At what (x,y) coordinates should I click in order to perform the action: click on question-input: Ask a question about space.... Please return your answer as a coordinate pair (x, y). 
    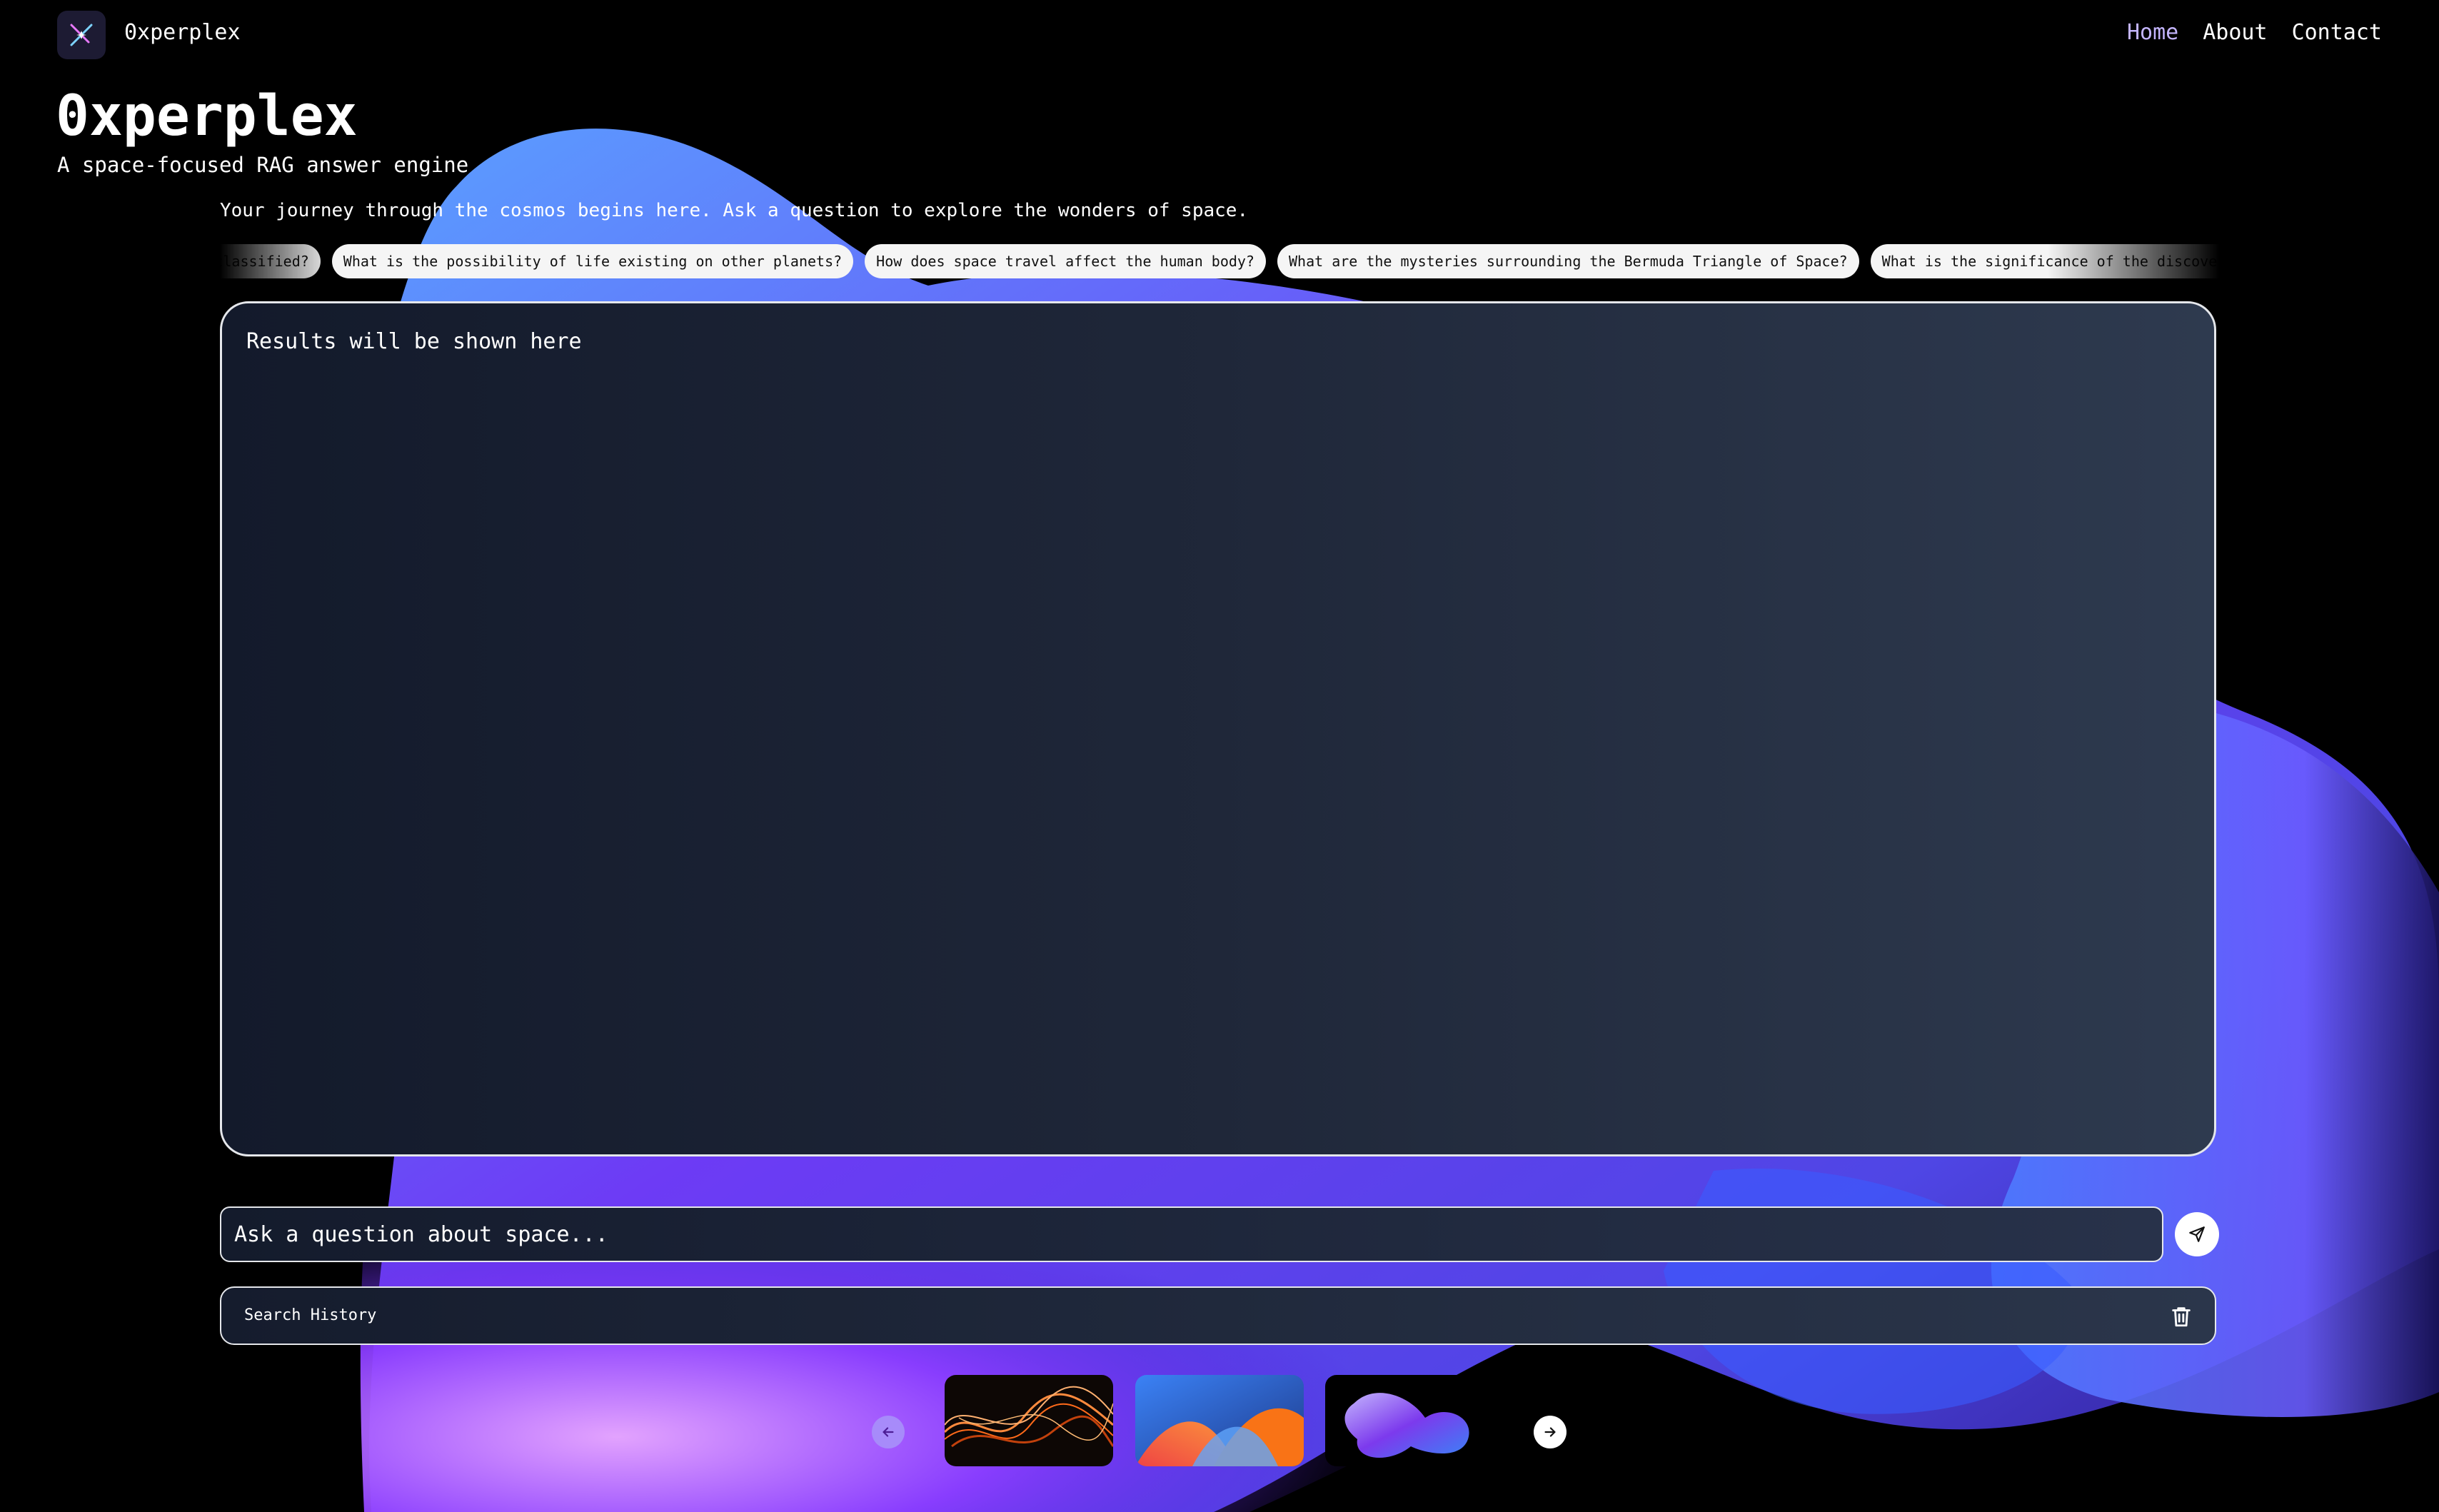
    Looking at the image, I should click on (1191, 1234).